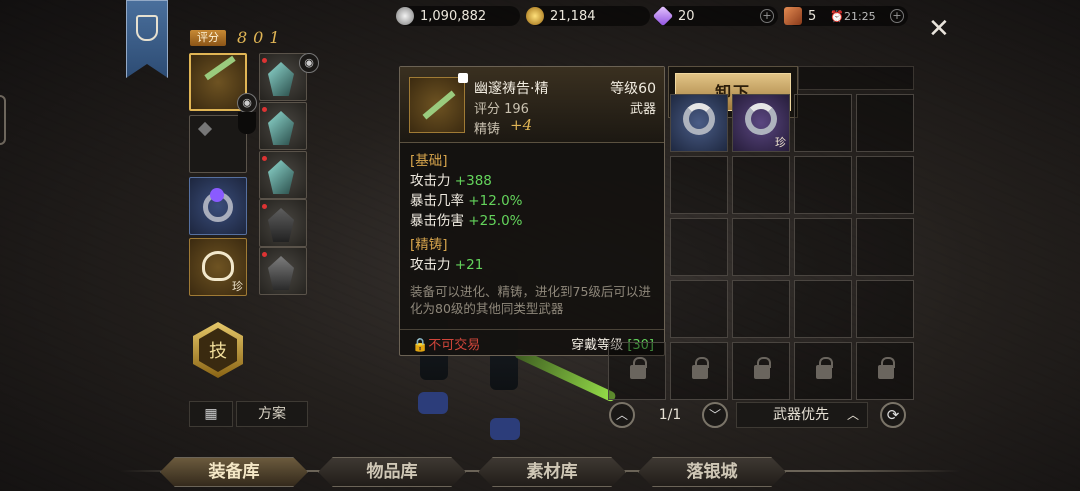 This screenshot has width=1080, height=491. What do you see at coordinates (208, 38) in the screenshot?
I see `score-label: 评分` at bounding box center [208, 38].